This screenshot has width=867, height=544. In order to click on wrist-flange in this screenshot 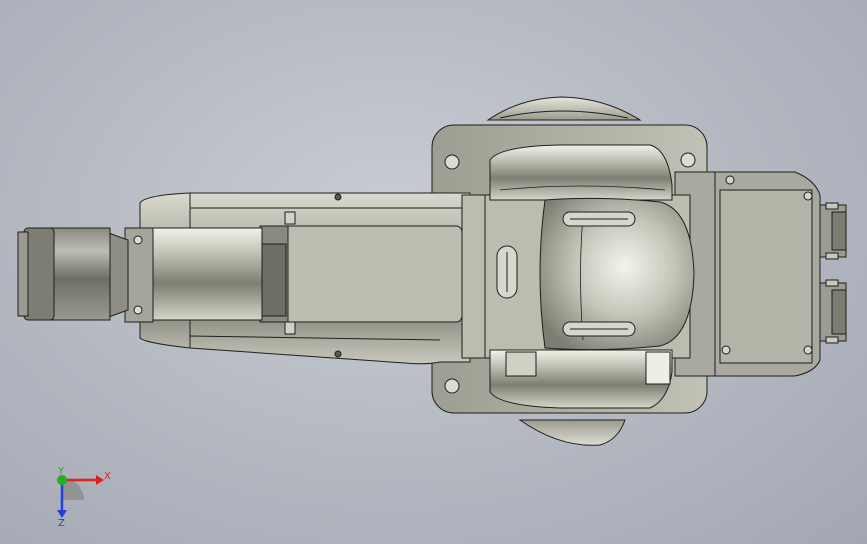, I will do `click(85, 275)`.